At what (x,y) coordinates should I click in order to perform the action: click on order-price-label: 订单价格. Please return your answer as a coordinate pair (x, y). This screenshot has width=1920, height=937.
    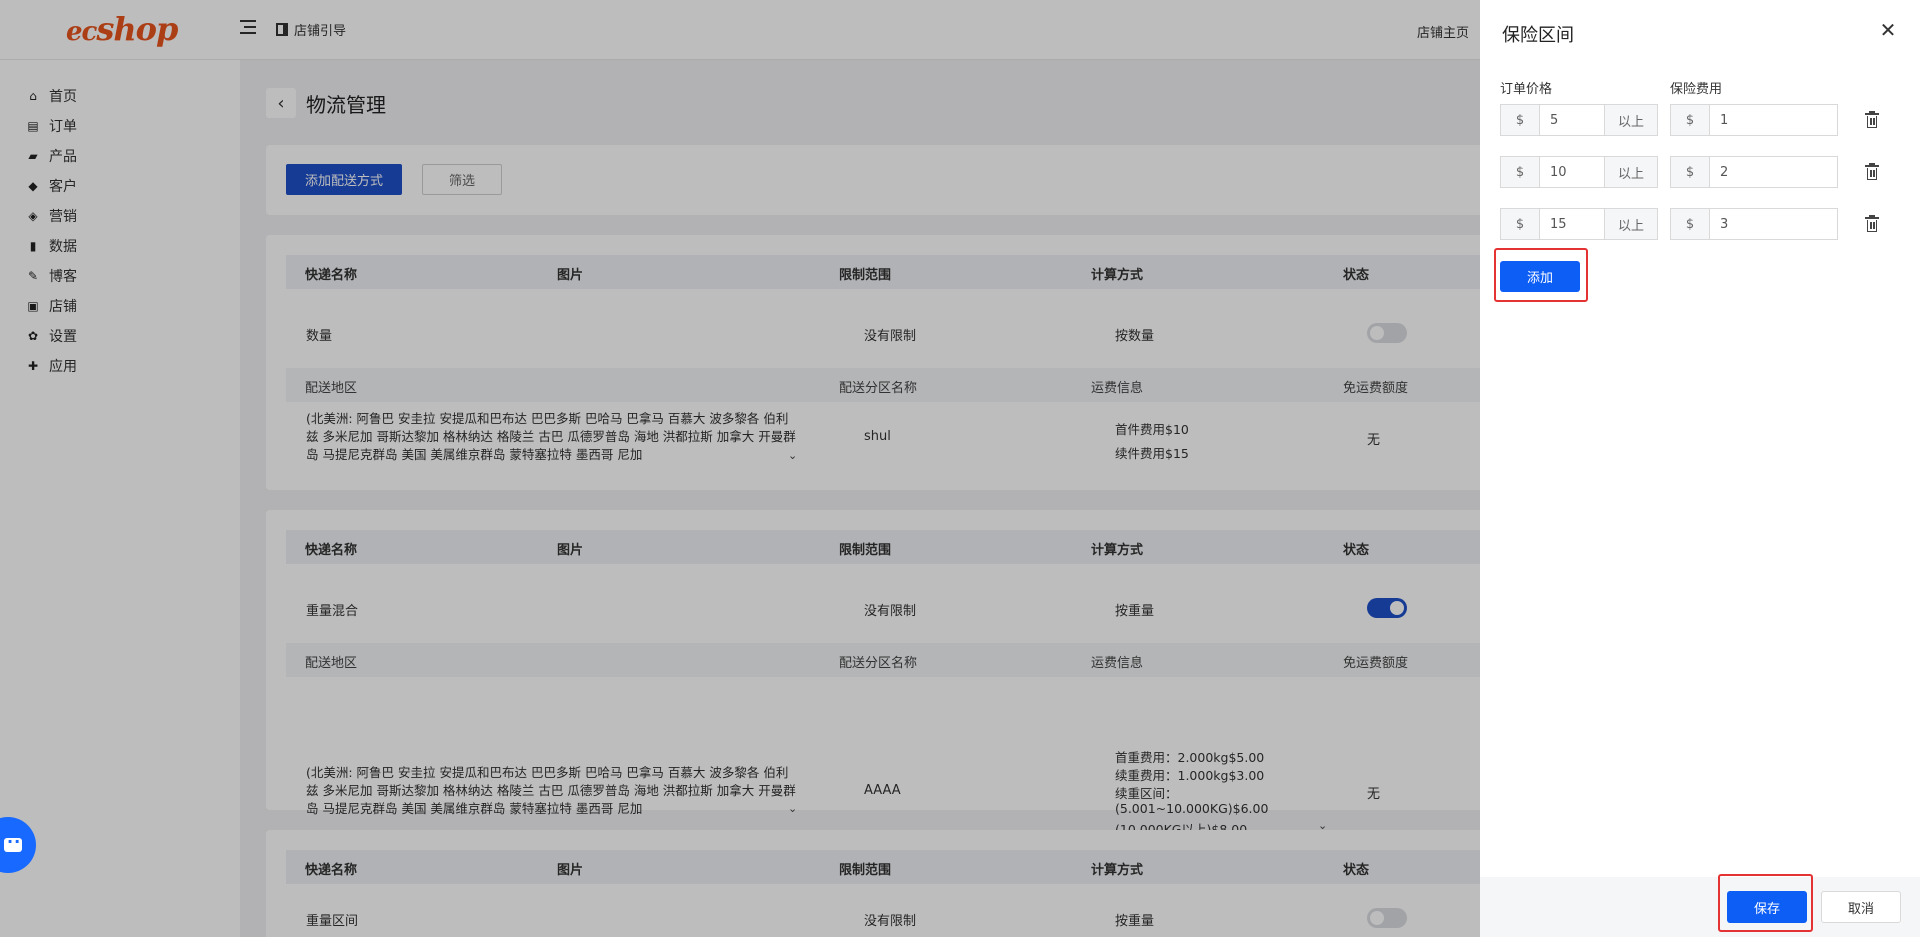
    Looking at the image, I should click on (1526, 89).